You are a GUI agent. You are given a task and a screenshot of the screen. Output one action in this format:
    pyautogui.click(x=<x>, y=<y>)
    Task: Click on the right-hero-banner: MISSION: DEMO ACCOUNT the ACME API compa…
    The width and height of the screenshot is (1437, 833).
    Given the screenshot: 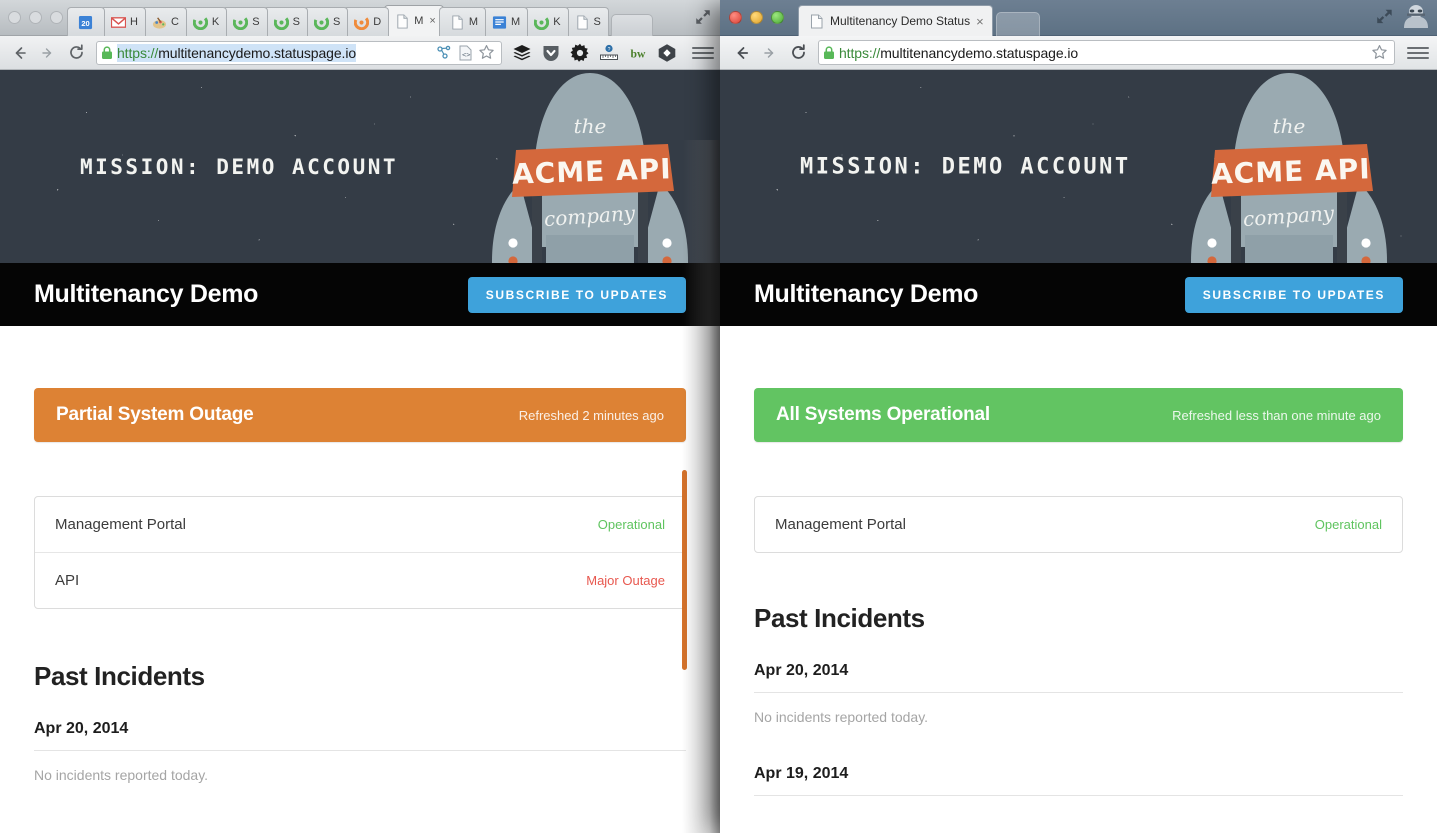 What is the action you would take?
    pyautogui.click(x=1078, y=166)
    